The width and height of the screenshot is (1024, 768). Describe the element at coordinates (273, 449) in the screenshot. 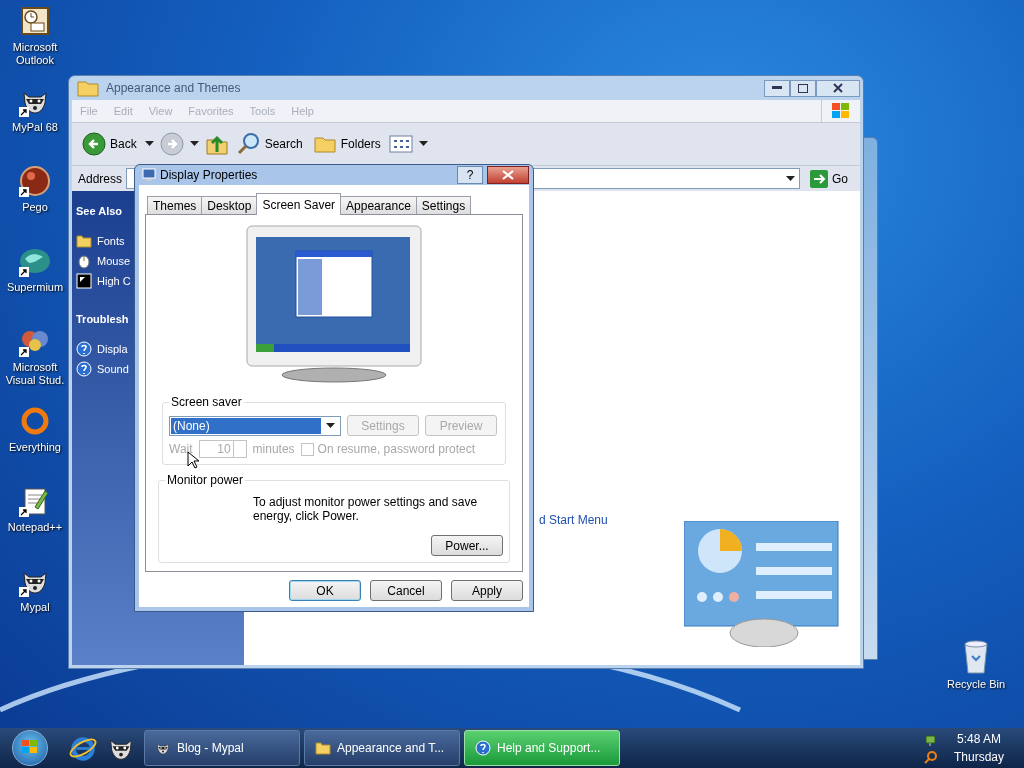

I see `minutes-label: minutes` at that location.